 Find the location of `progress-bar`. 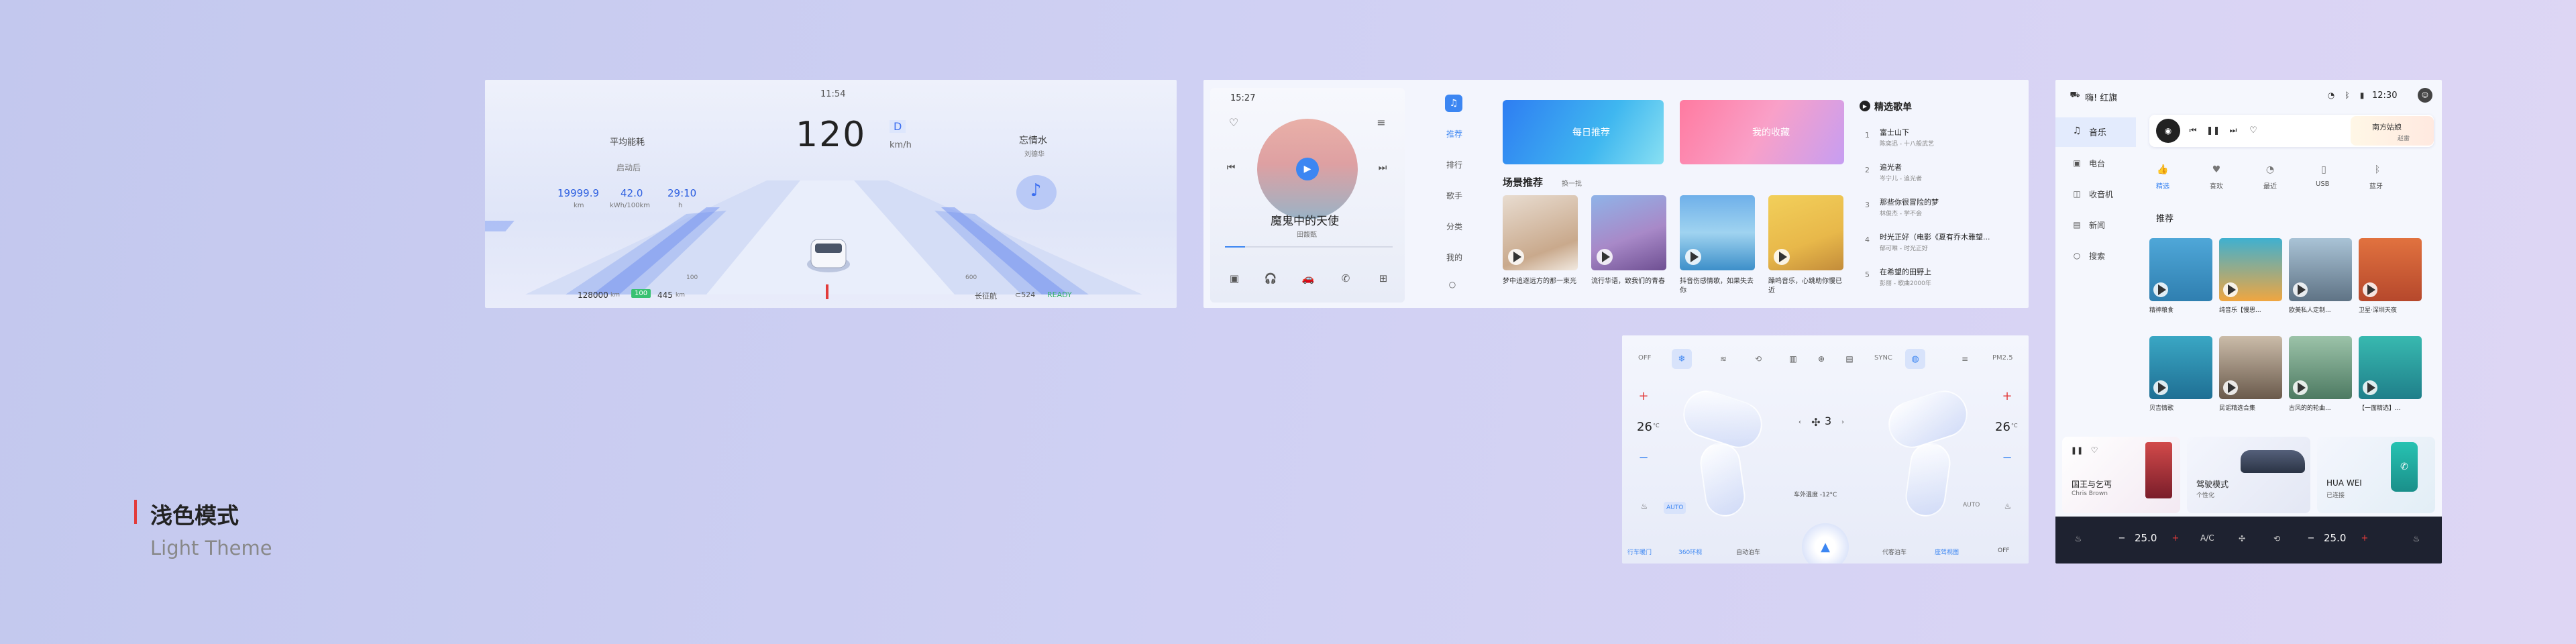

progress-bar is located at coordinates (1309, 247).